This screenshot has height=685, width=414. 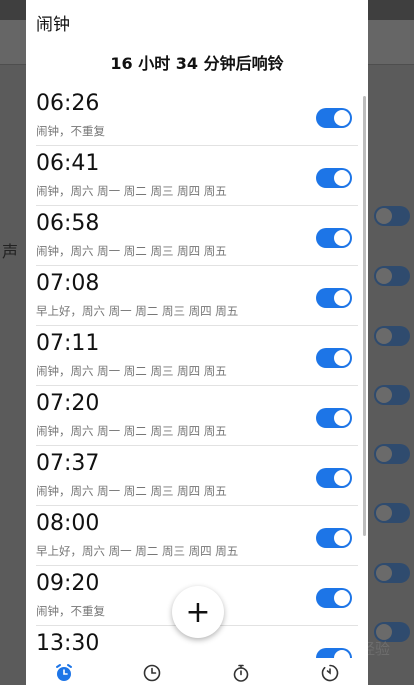 What do you see at coordinates (364, 316) in the screenshot?
I see `scrollbar` at bounding box center [364, 316].